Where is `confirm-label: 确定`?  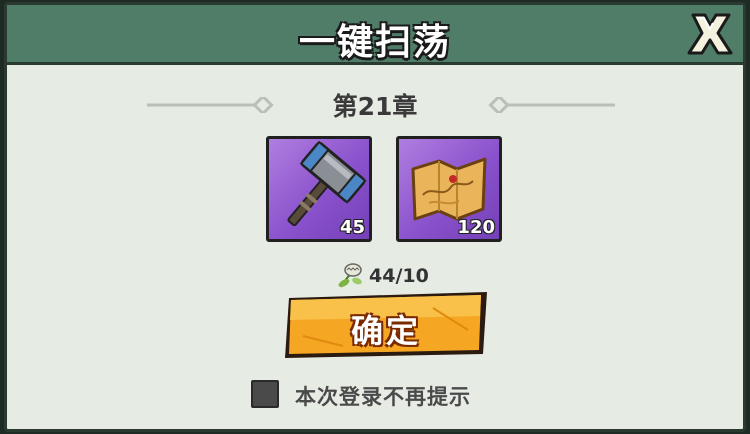 confirm-label: 确定 is located at coordinates (385, 331).